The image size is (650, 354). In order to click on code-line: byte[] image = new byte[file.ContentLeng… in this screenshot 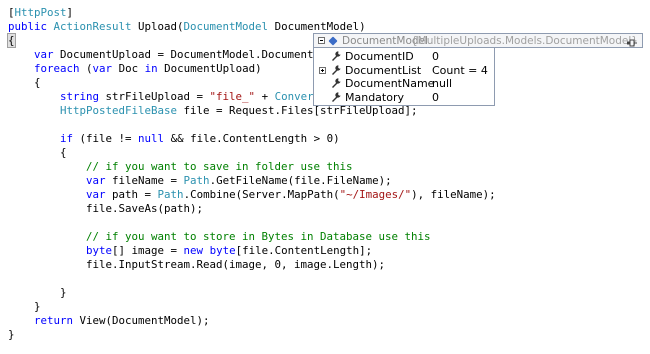, I will do `click(190, 251)`.